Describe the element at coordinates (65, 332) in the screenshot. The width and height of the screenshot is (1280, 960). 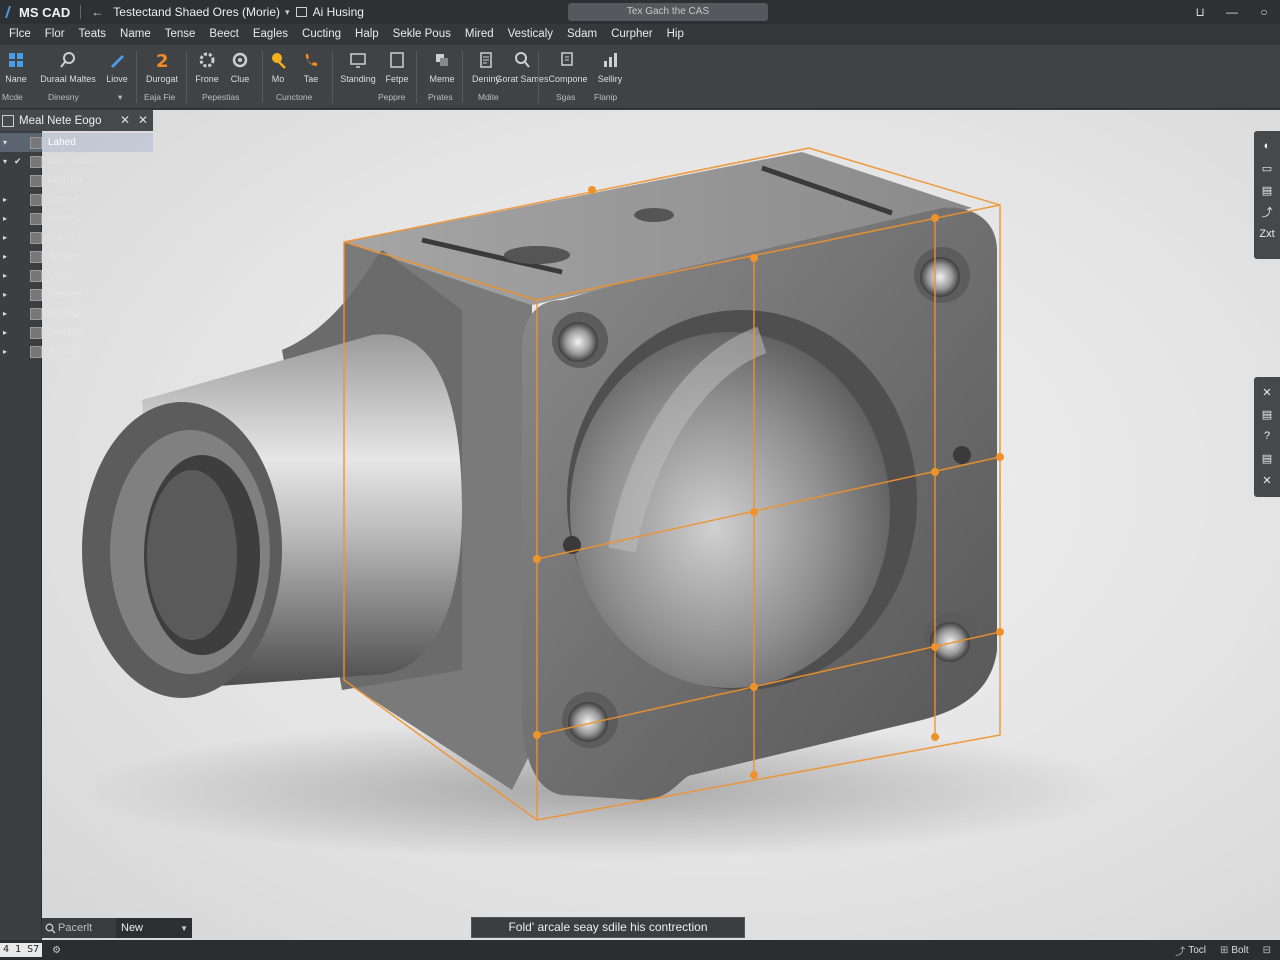
I see `tree-item-label: Seriens` at that location.